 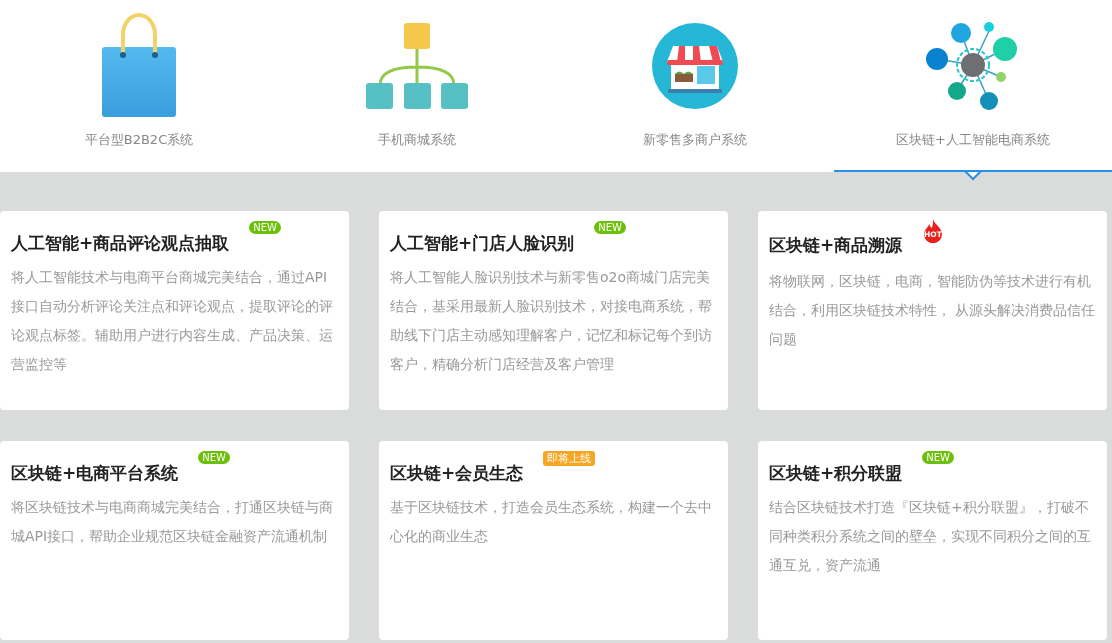 I want to click on card-title: 人工智能+门店人脸识别, so click(x=482, y=243).